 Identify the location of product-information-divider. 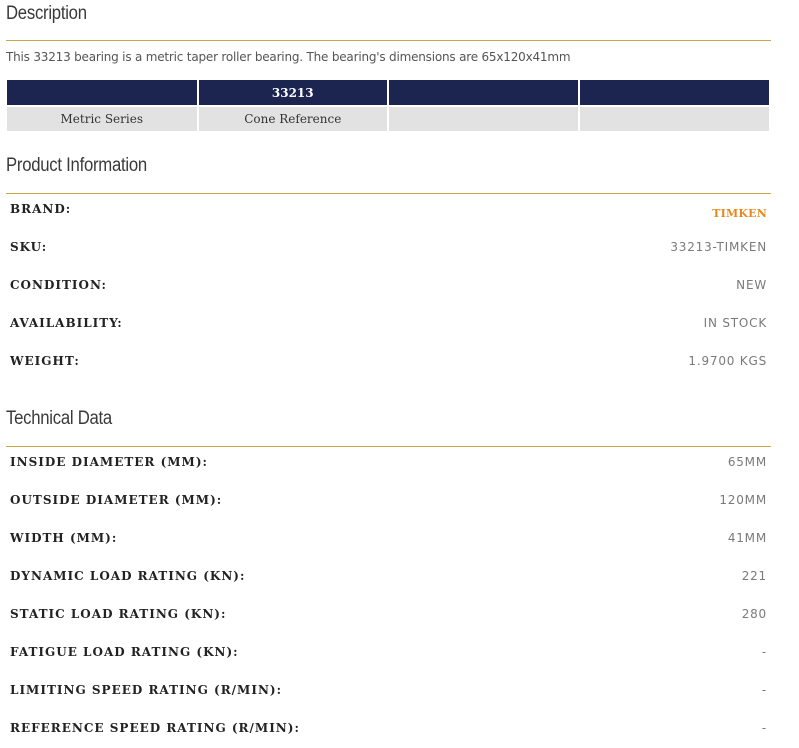
(388, 193).